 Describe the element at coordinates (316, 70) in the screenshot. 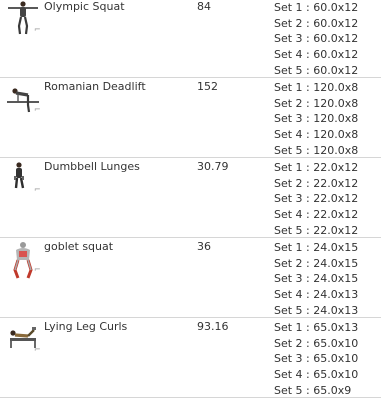

I see `set-entry: Set 5 : 60.0x12` at that location.